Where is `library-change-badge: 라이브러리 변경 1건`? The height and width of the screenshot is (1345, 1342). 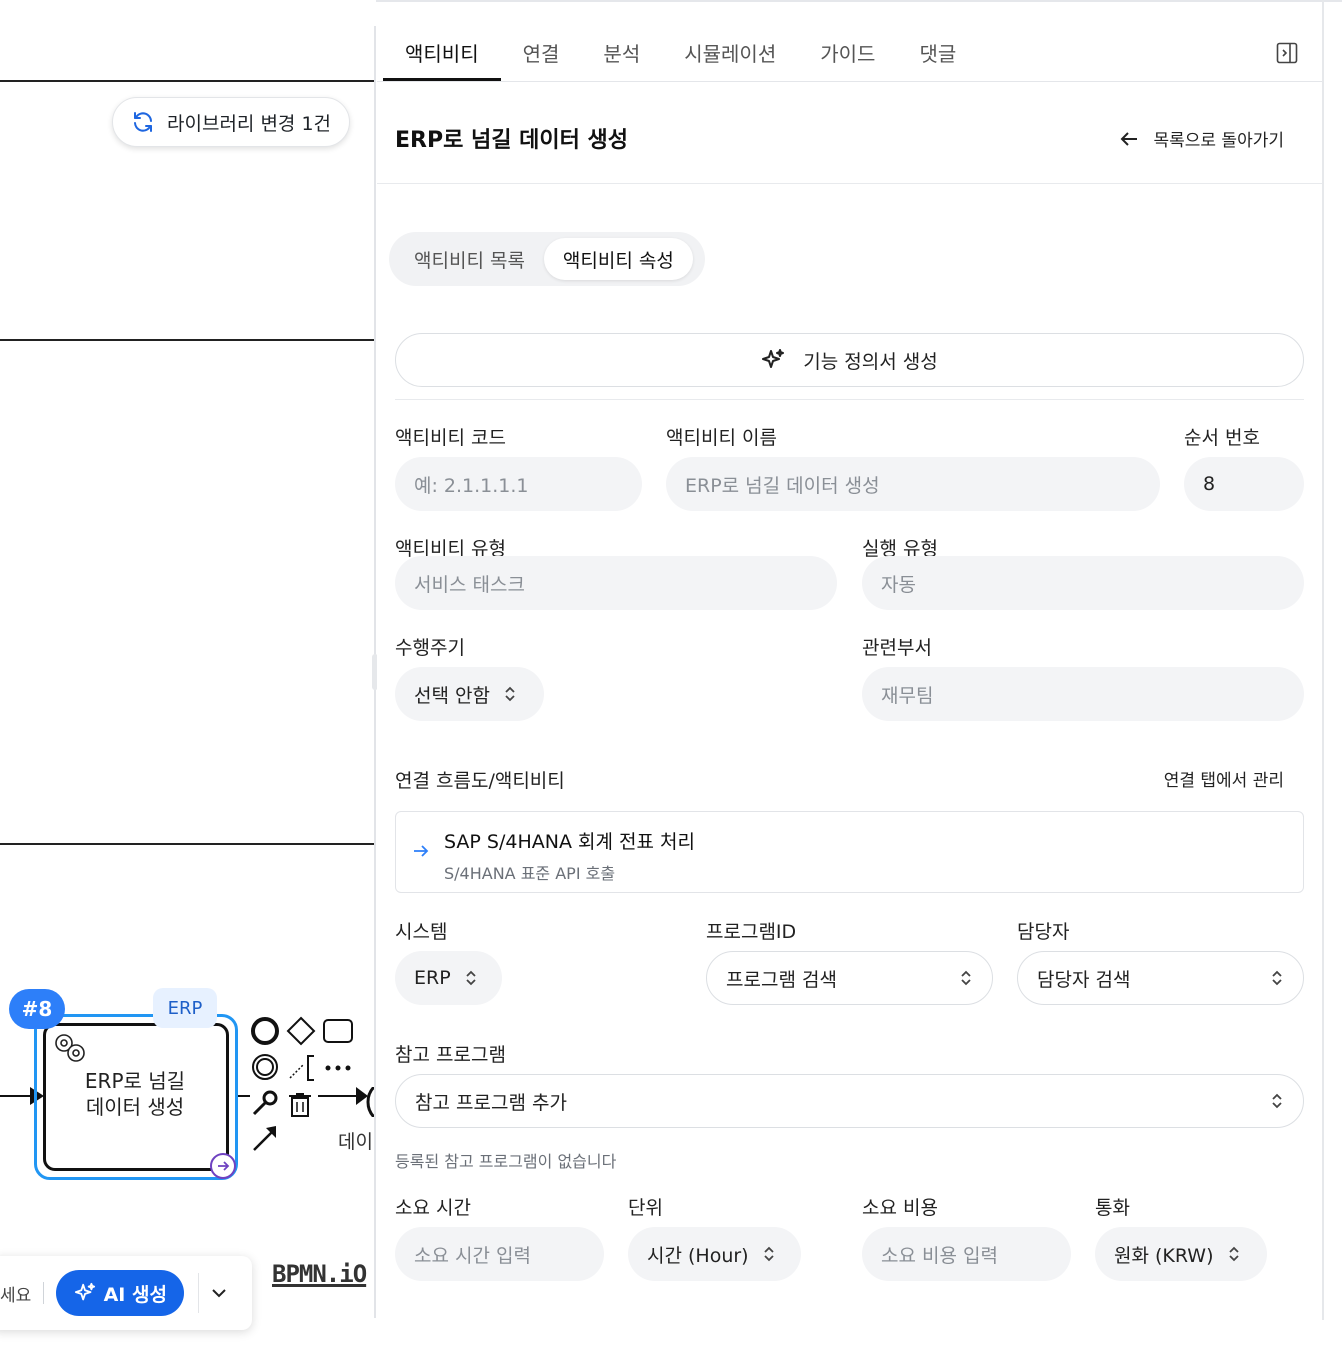 library-change-badge: 라이브러리 변경 1건 is located at coordinates (231, 122).